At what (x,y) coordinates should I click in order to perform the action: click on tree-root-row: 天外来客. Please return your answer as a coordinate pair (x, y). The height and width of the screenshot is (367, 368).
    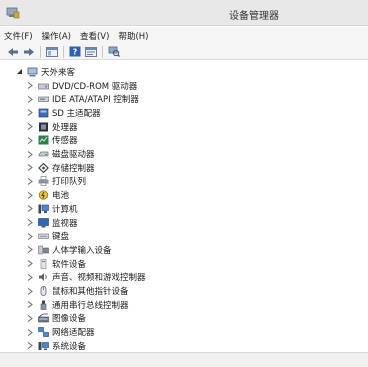
    Looking at the image, I should click on (45, 72).